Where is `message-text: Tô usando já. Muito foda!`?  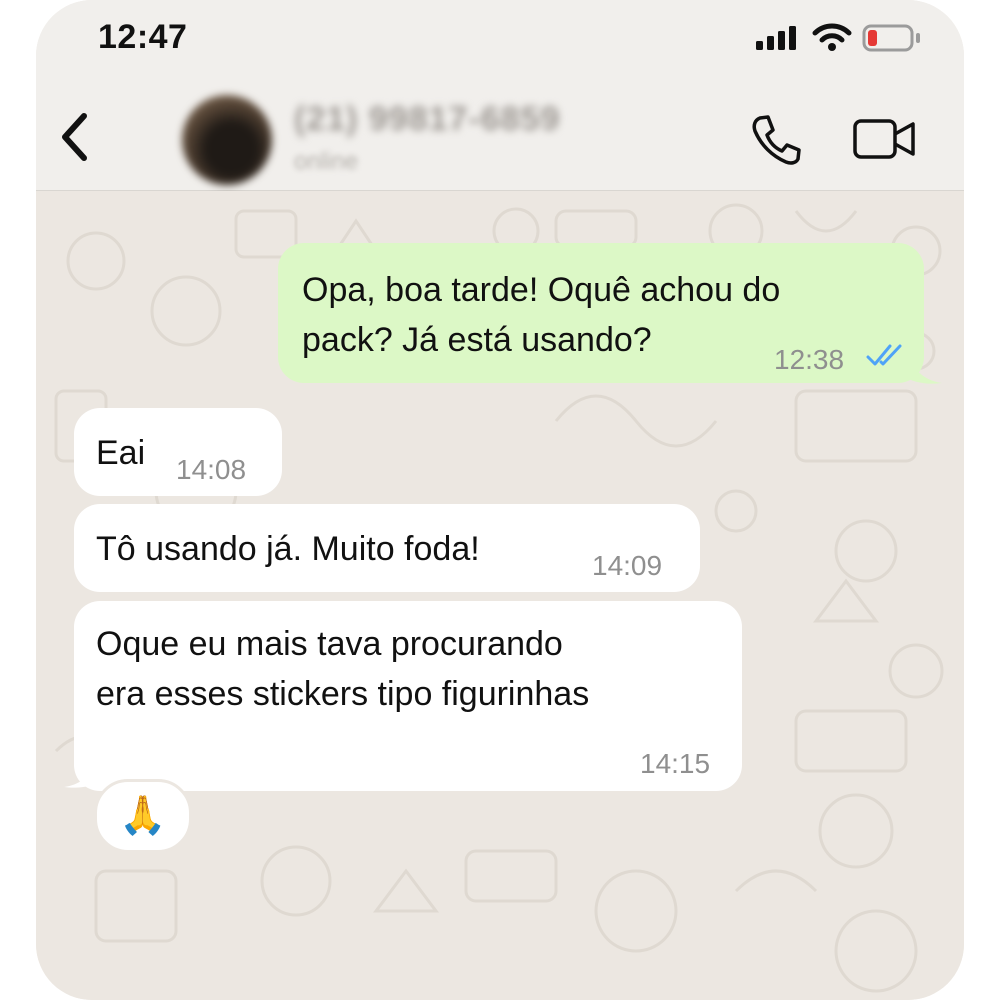 message-text: Tô usando já. Muito foda! is located at coordinates (288, 549).